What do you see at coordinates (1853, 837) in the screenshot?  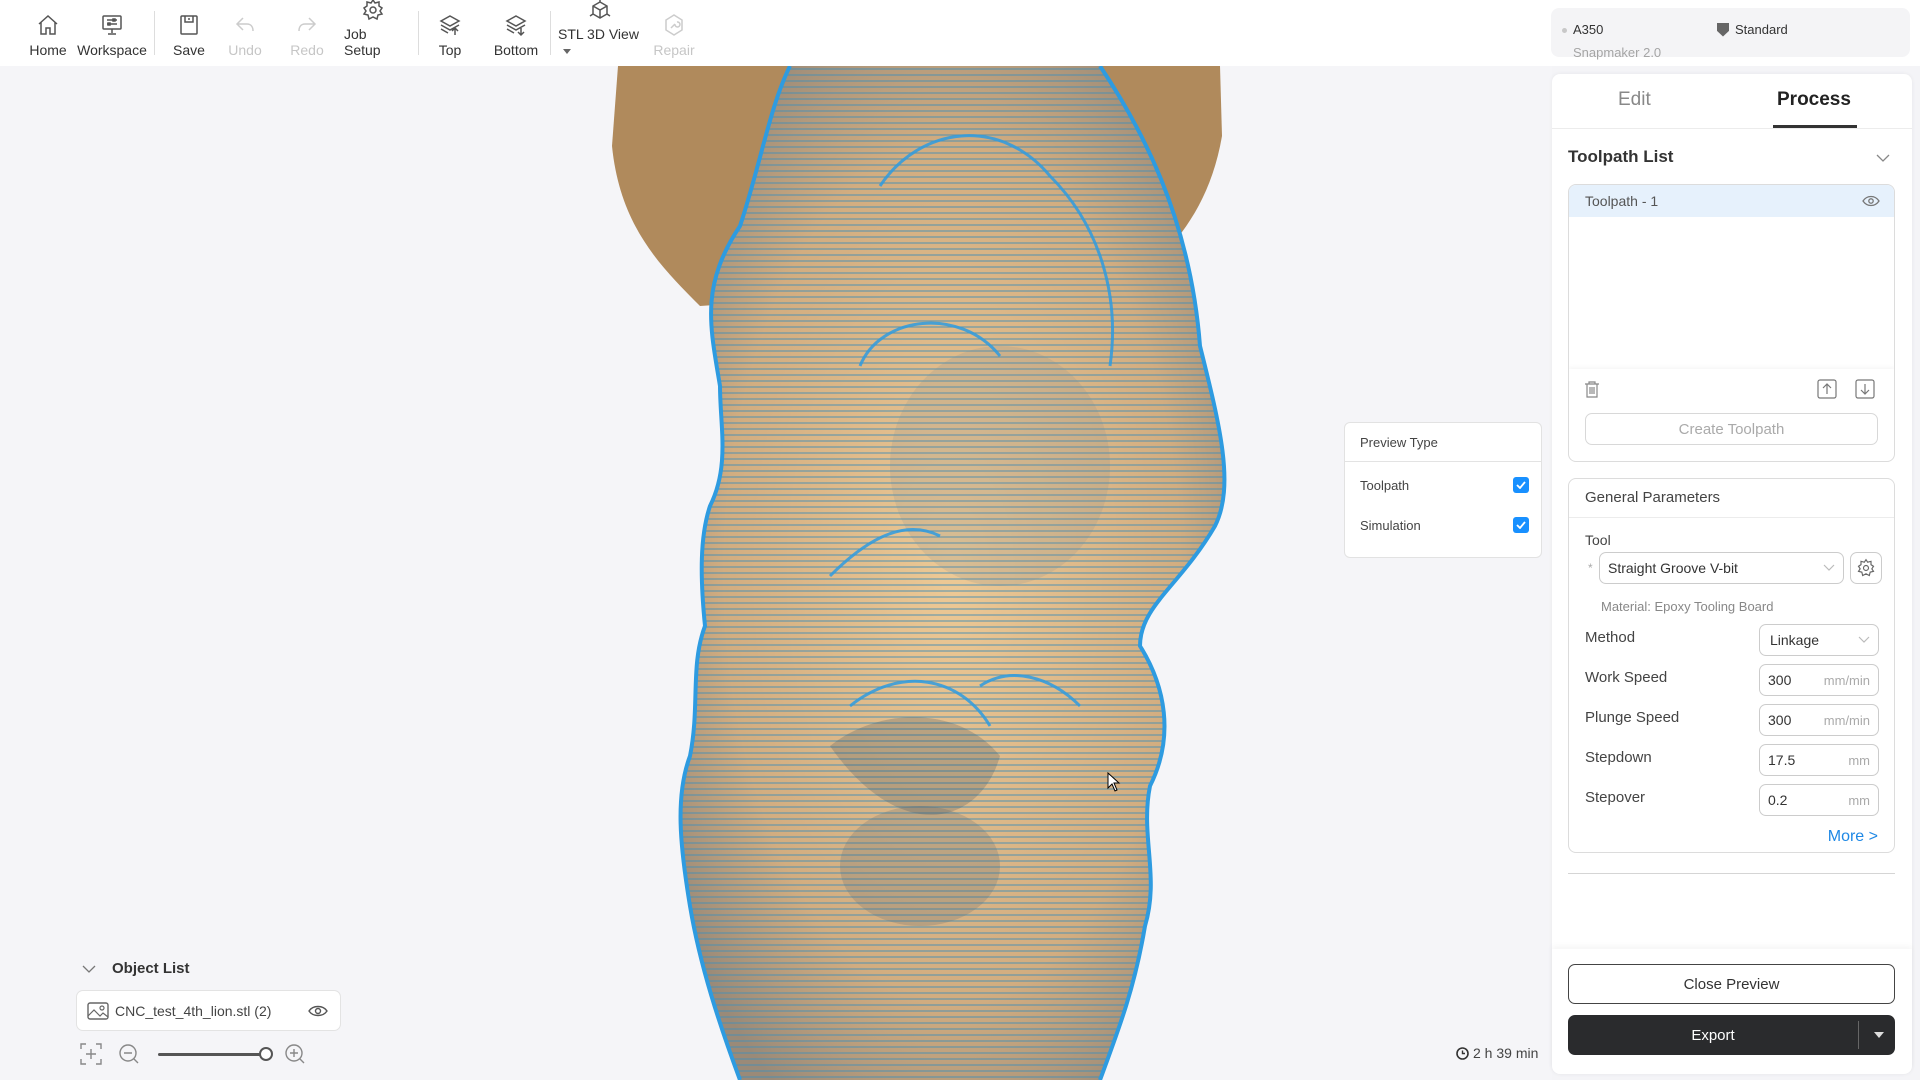 I see `more-link: More >` at bounding box center [1853, 837].